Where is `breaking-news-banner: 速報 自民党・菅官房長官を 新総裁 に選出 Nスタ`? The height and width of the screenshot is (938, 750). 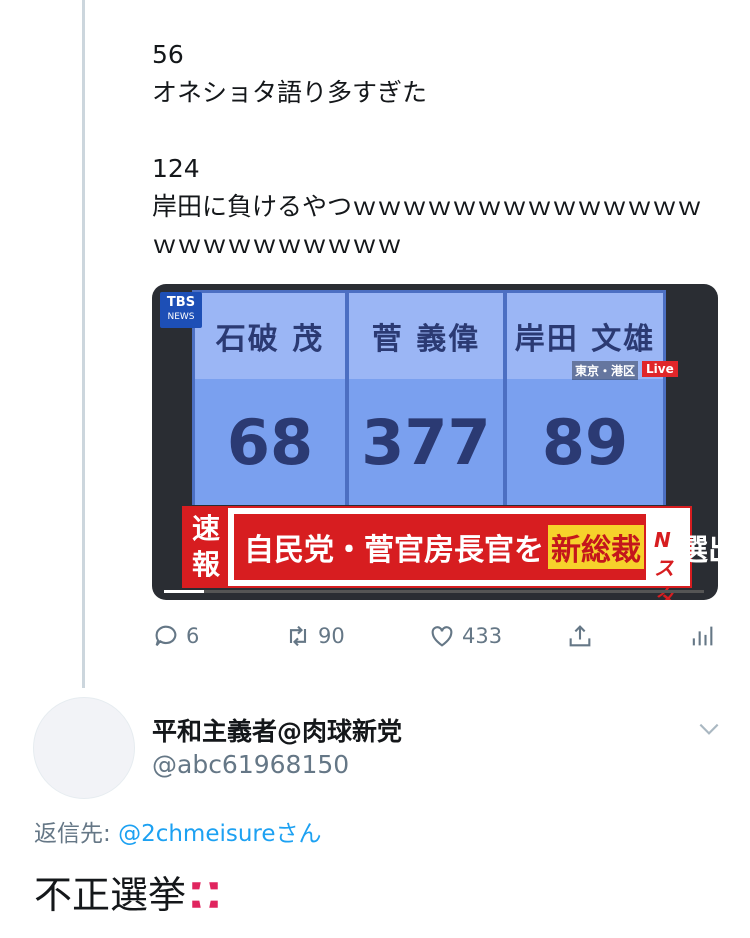
breaking-news-banner: 速報 自民党・菅官房長官を 新総裁 に選出 Nスタ is located at coordinates (450, 553).